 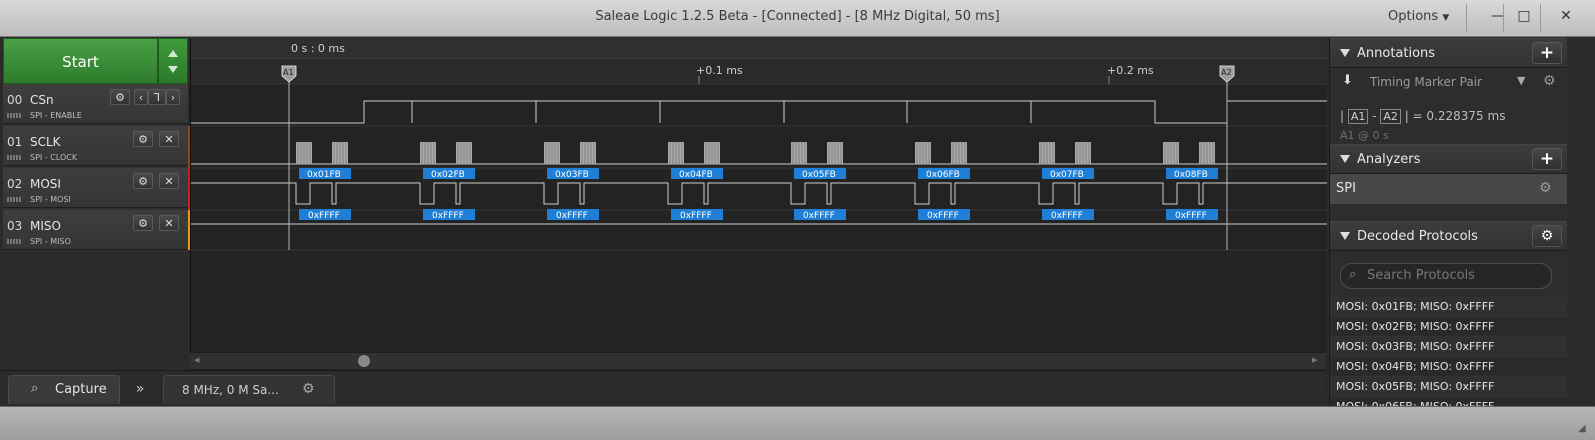 What do you see at coordinates (157, 97) in the screenshot?
I see `trigger-edge-icon: Ꞁ` at bounding box center [157, 97].